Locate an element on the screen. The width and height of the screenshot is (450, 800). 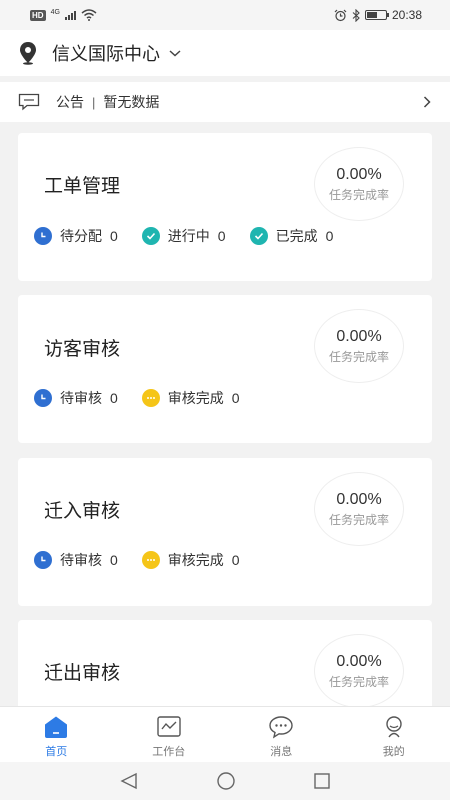
bottom-nav: 首页 工作台 消息 我的 is located at coordinates (225, 734).